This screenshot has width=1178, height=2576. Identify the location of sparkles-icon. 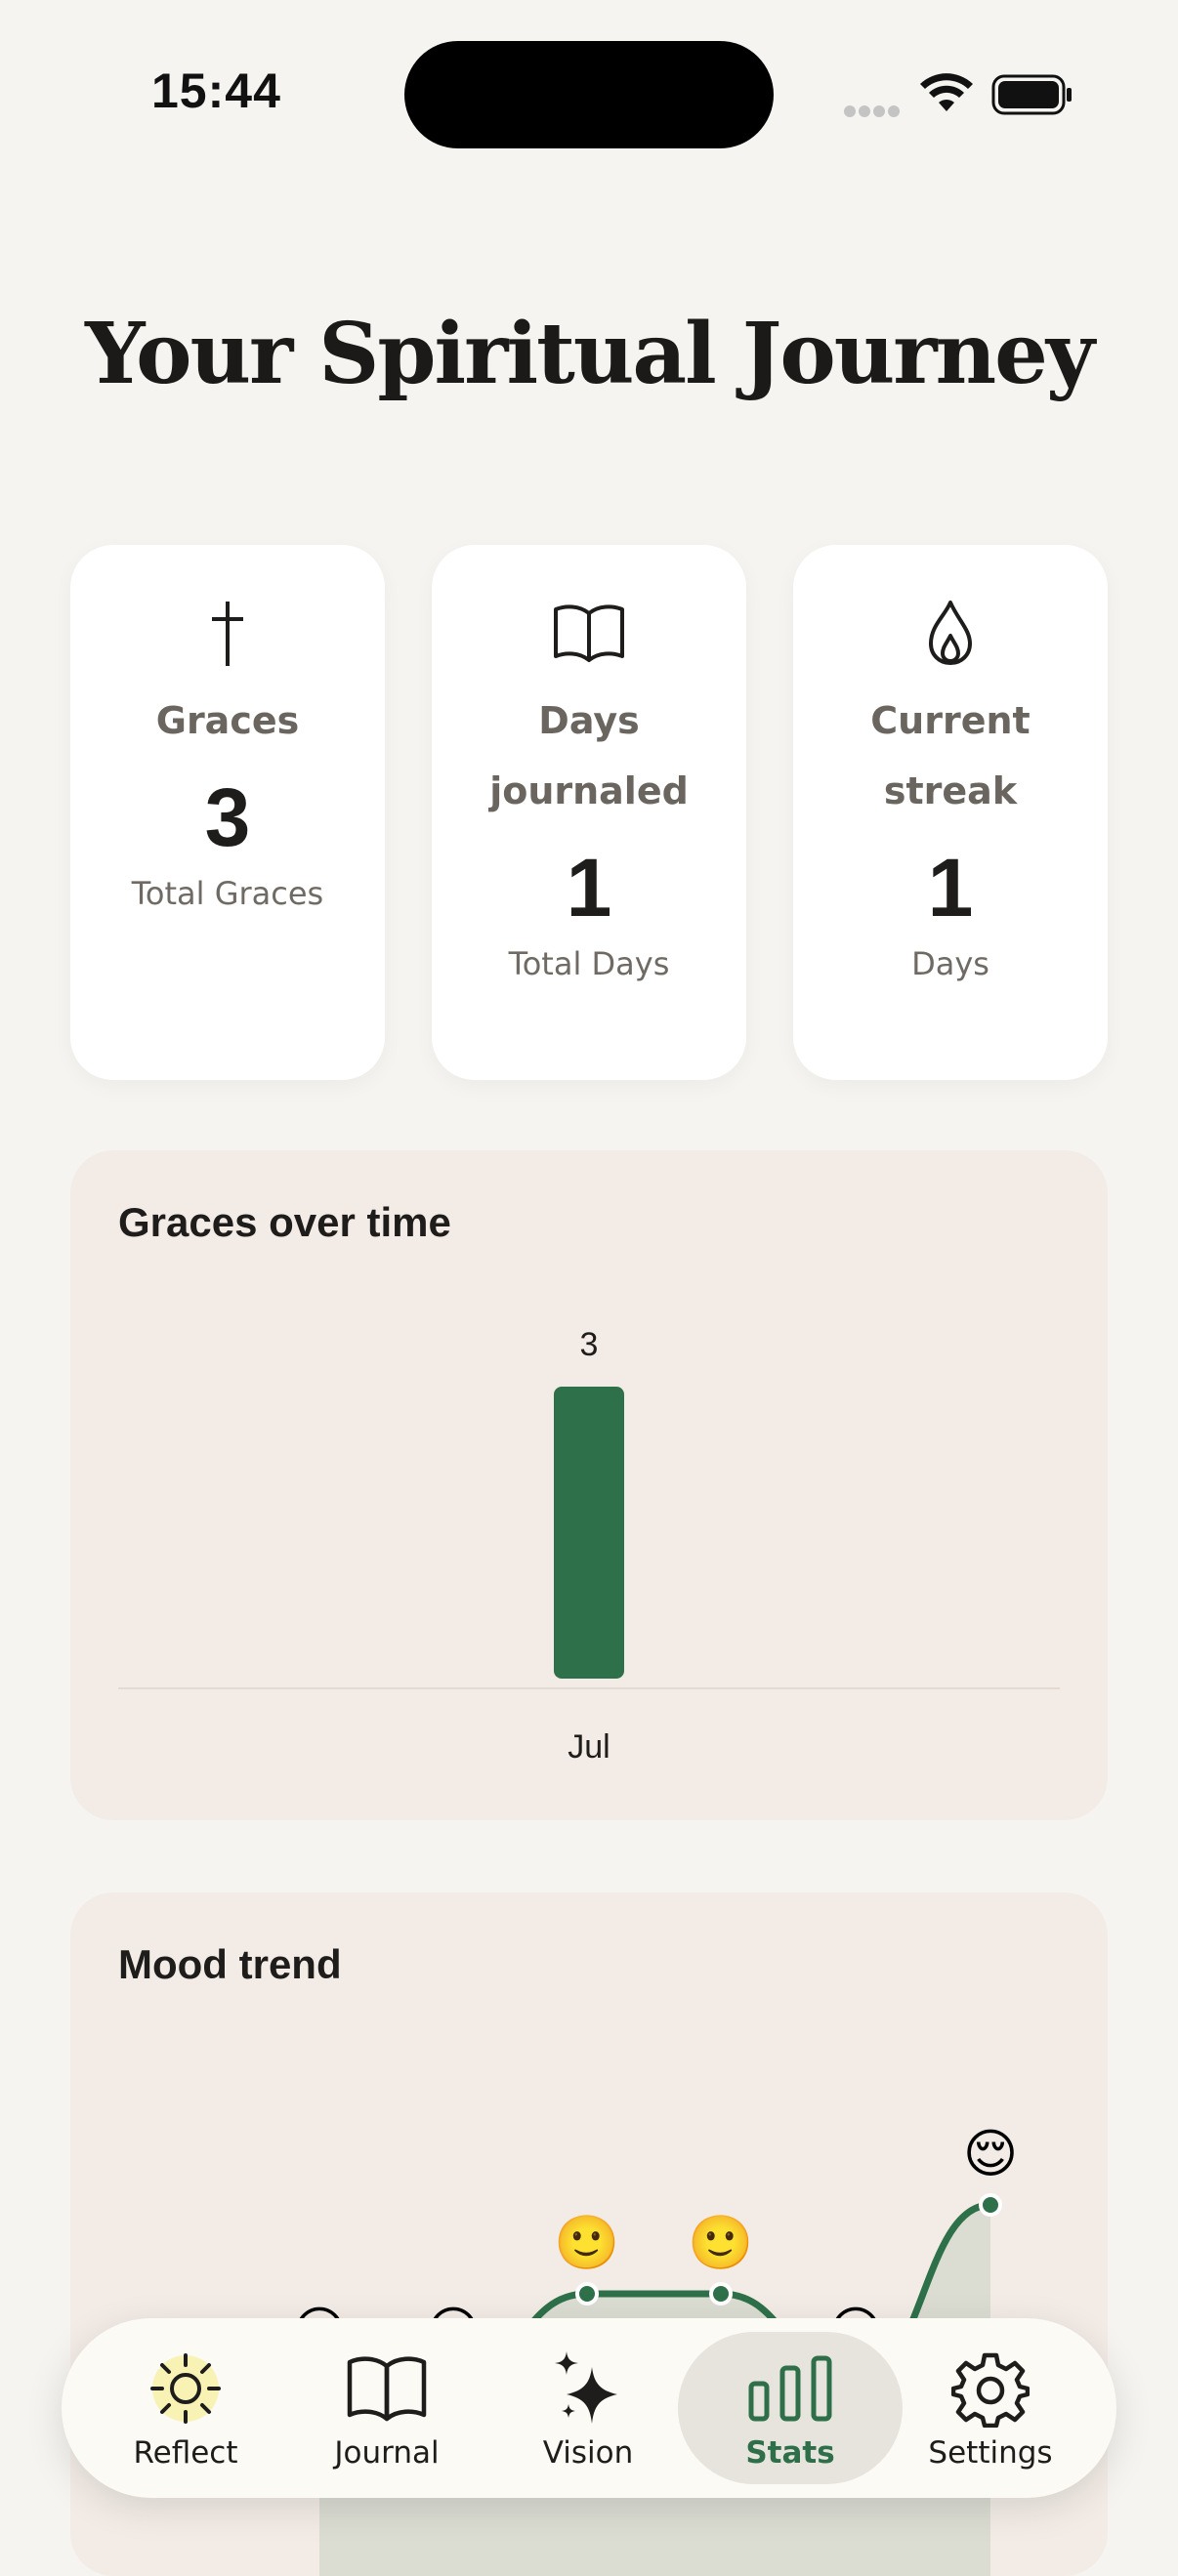
(588, 2388).